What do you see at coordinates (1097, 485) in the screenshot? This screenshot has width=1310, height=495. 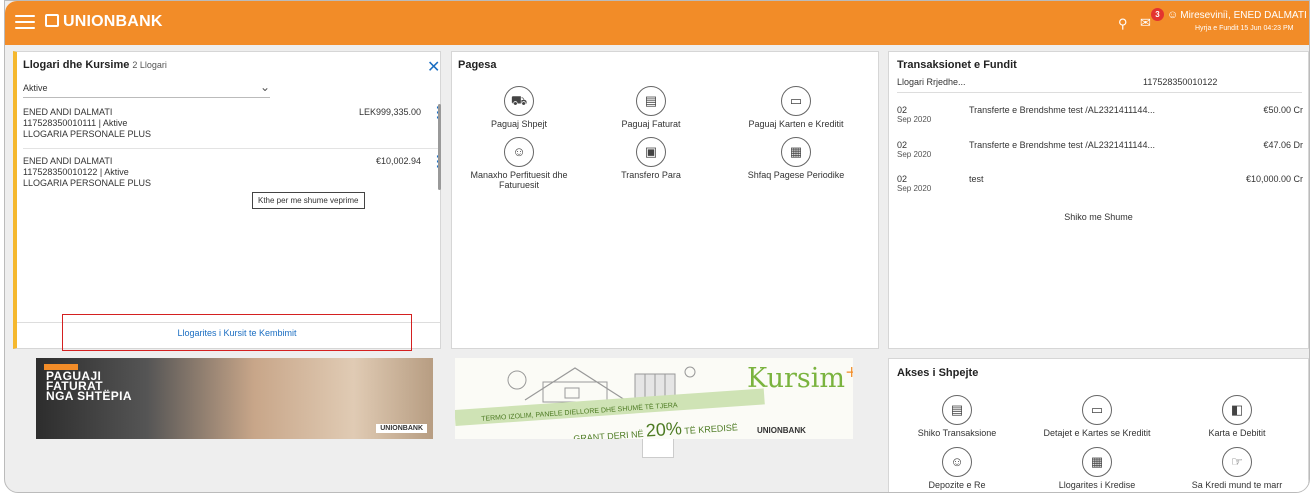 I see `loan-calculator-label: Llogarites i Kredise` at bounding box center [1097, 485].